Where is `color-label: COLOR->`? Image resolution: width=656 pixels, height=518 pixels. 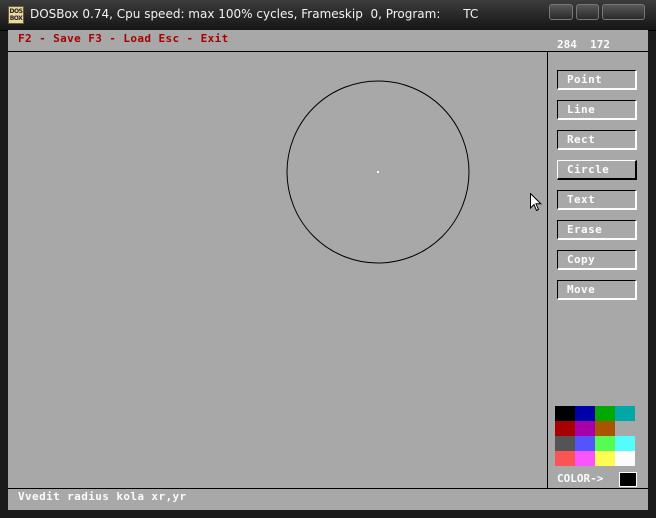
color-label: COLOR-> is located at coordinates (580, 478).